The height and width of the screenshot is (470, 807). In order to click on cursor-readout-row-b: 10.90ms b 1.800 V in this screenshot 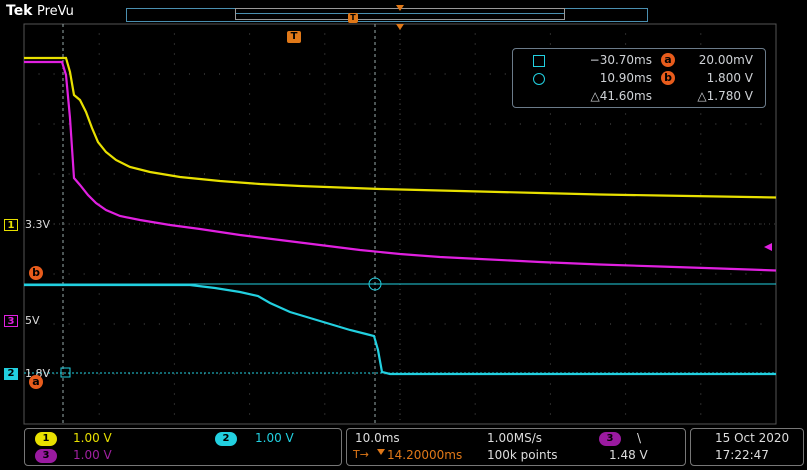, I will do `click(639, 80)`.